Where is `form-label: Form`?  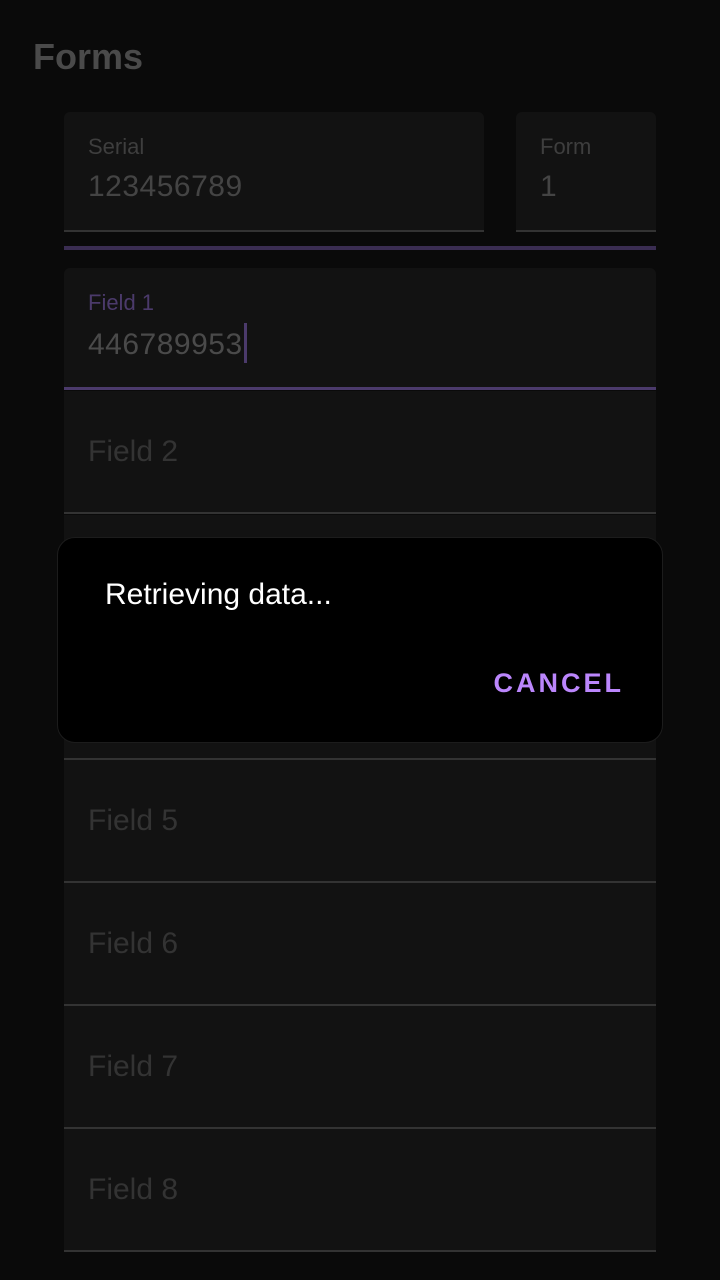 form-label: Form is located at coordinates (566, 146).